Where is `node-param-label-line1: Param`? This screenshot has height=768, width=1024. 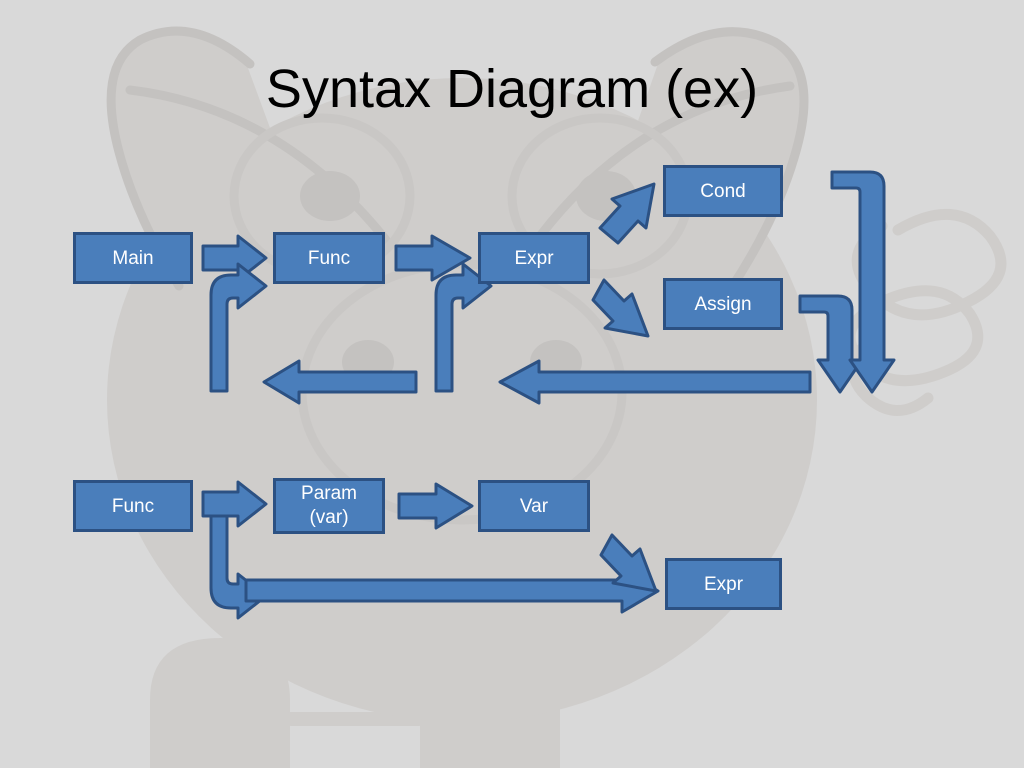
node-param-label-line1: Param is located at coordinates (329, 493).